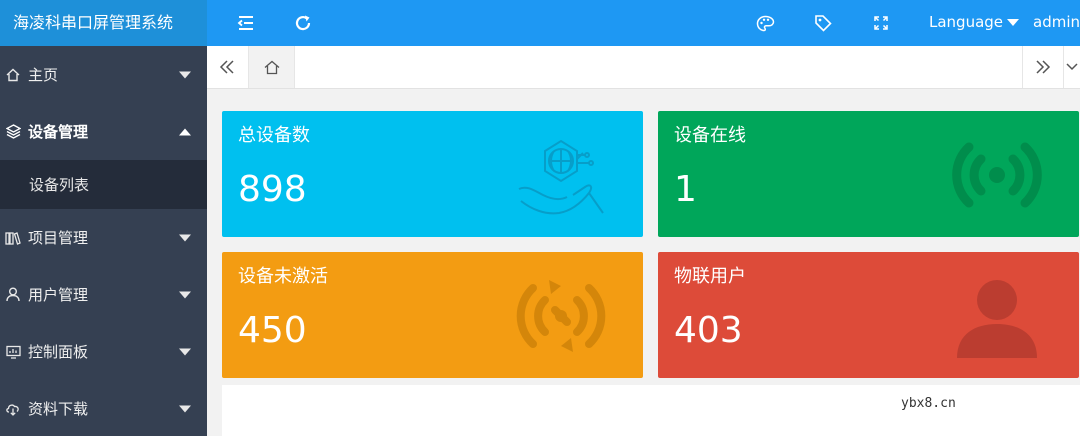 Image resolution: width=1080 pixels, height=436 pixels. What do you see at coordinates (185, 131) in the screenshot?
I see `chevron-up-icon` at bounding box center [185, 131].